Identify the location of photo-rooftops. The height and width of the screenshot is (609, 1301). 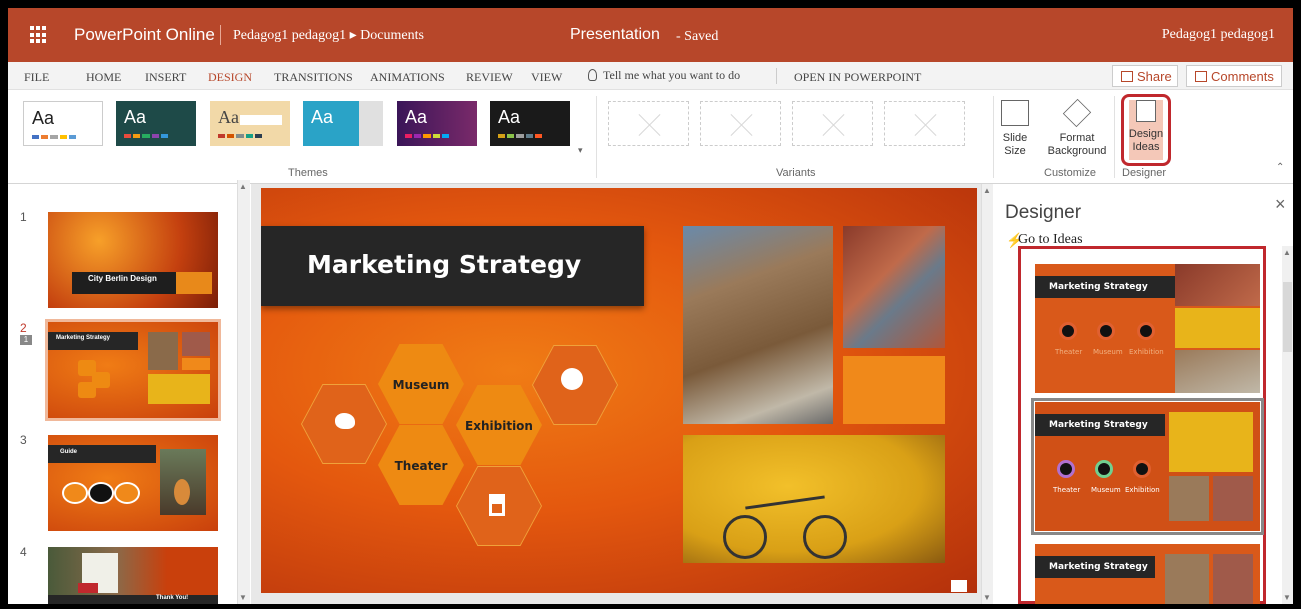
(894, 287).